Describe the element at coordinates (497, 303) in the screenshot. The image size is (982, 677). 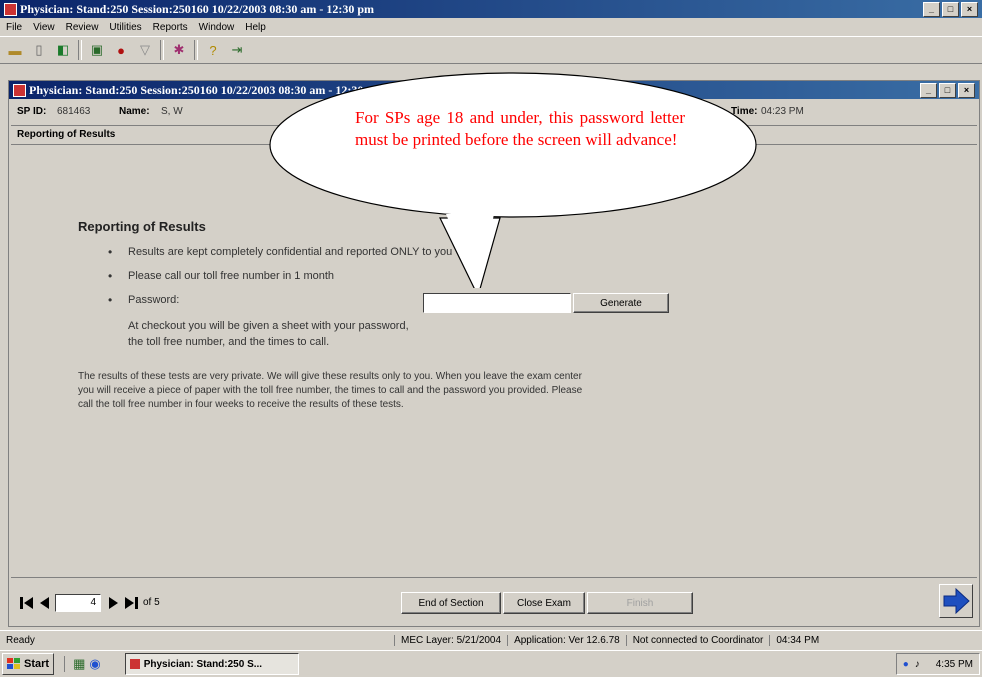
I see `password-input` at that location.